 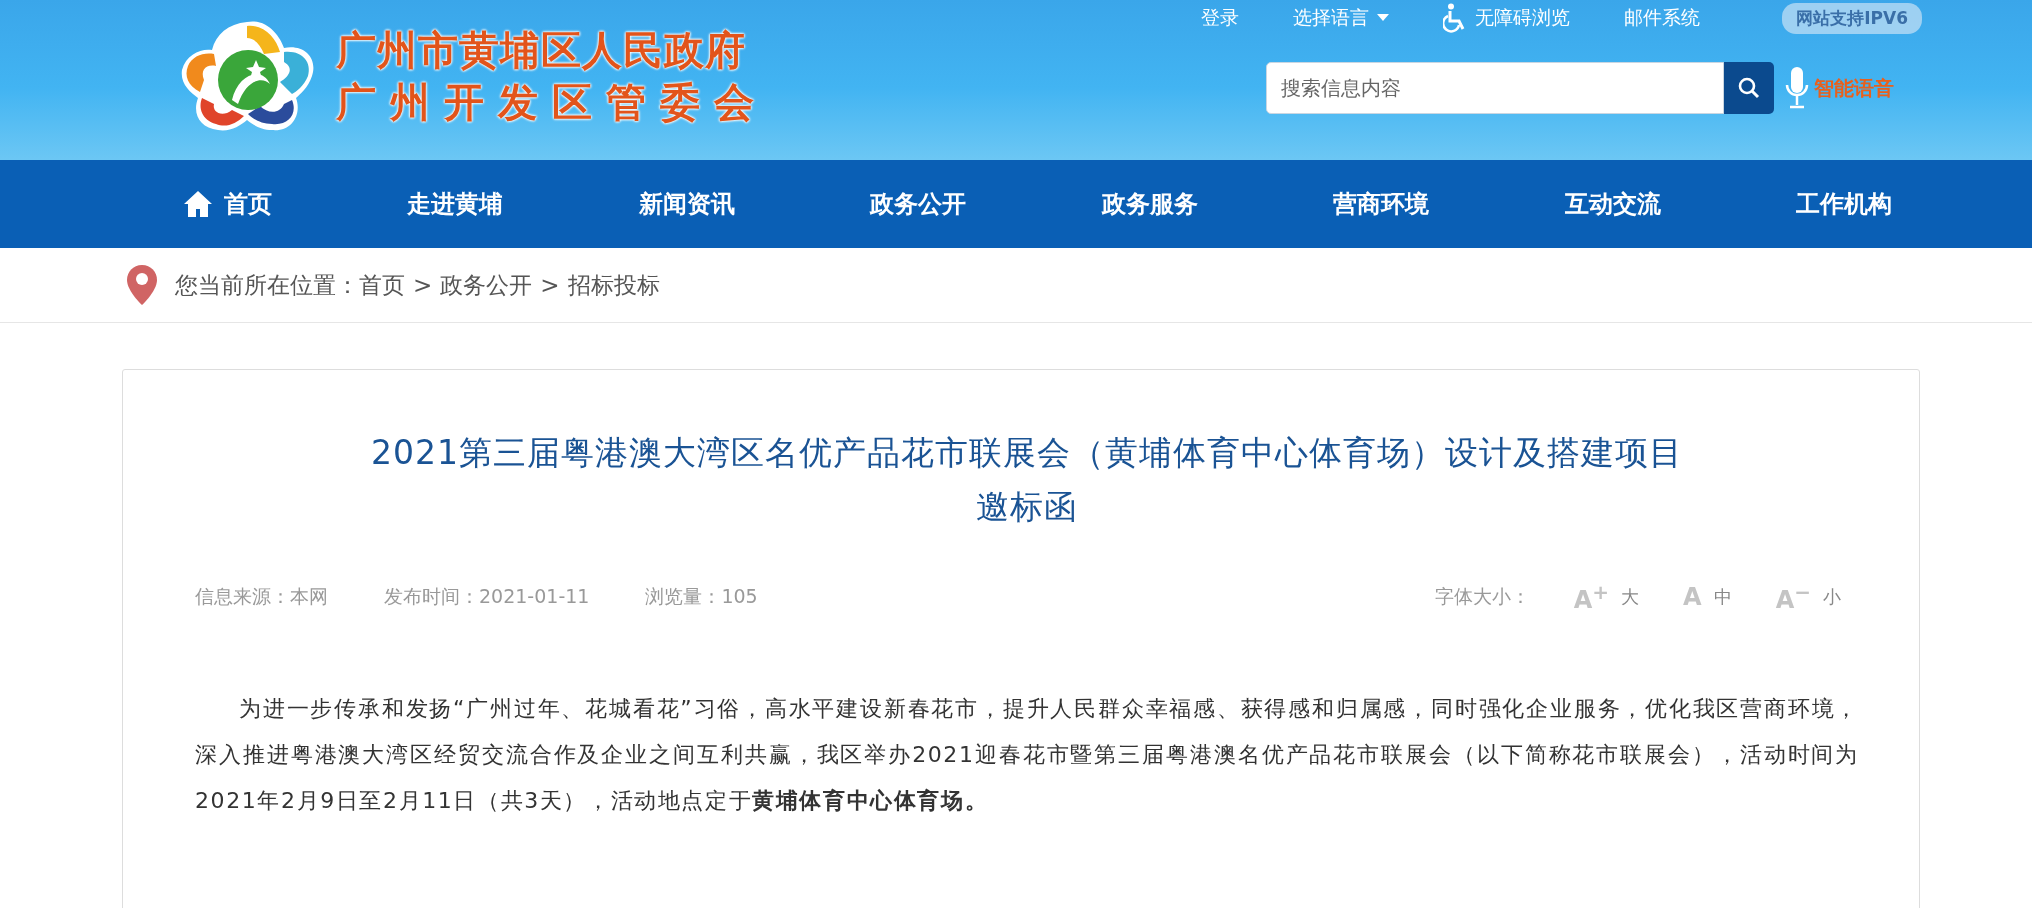 I want to click on article-meta: 浏览量：105, so click(x=701, y=596).